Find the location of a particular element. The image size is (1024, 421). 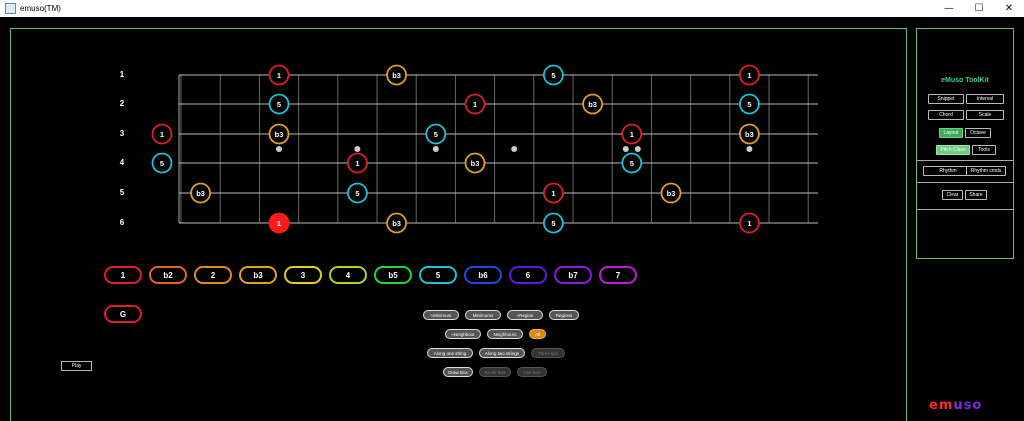

region-option-pill: ≈Minimum is located at coordinates (441, 315).